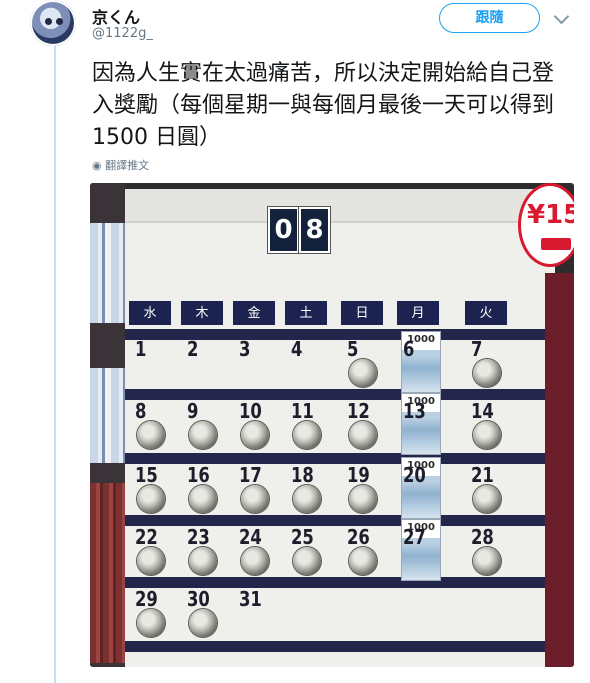 This screenshot has width=590, height=683. I want to click on translate-link: ◉ 翻譯推文, so click(120, 165).